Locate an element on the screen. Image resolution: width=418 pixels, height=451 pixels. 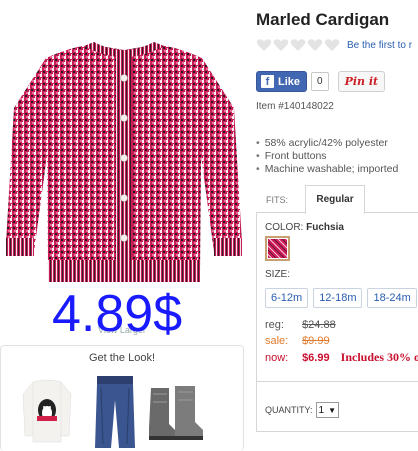
regular-price-row: reg: $24.88 is located at coordinates (341, 325).